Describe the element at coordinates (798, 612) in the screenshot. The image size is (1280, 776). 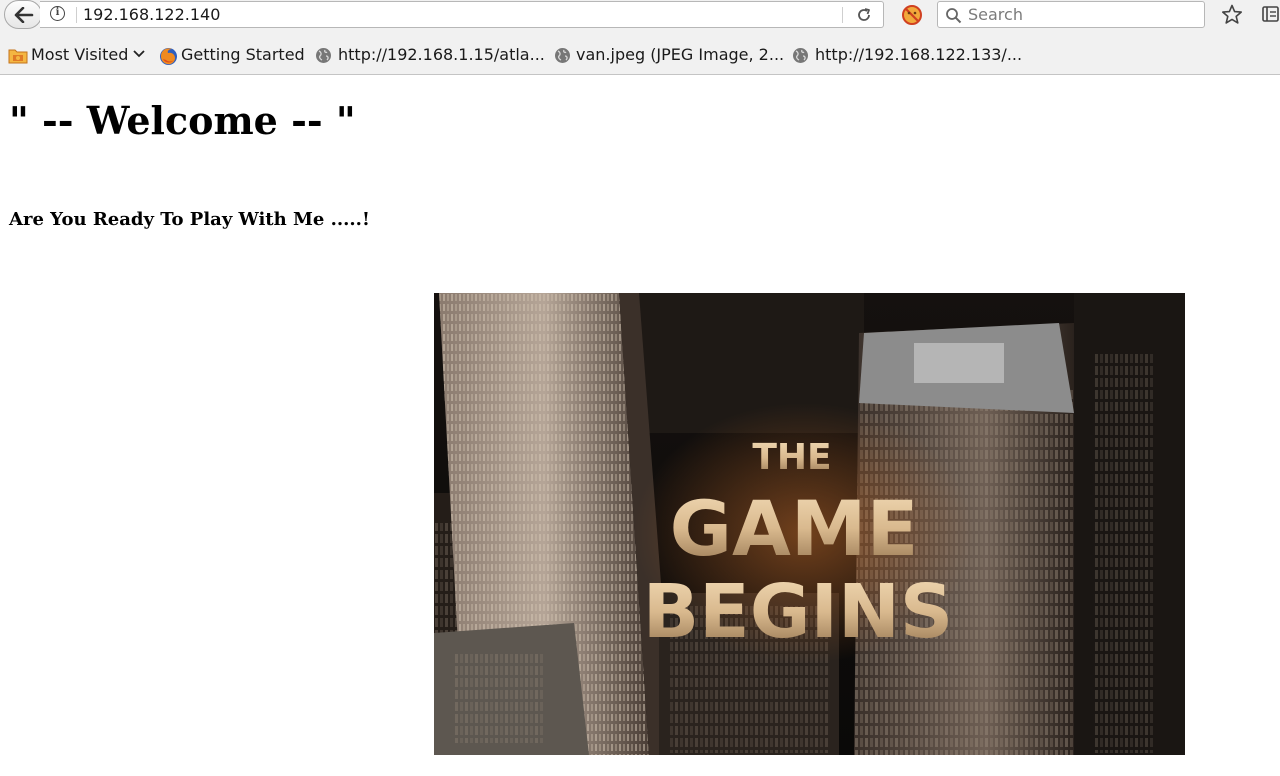
I see `hero-line-3: BEGINS` at that location.